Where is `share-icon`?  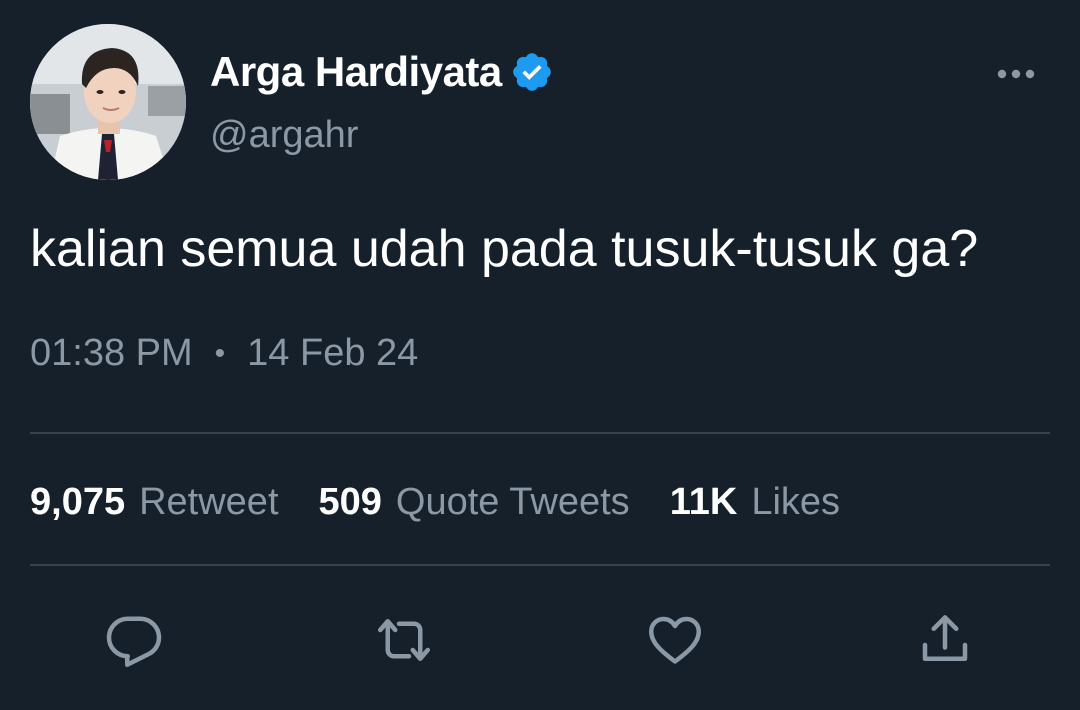
share-icon is located at coordinates (945, 638).